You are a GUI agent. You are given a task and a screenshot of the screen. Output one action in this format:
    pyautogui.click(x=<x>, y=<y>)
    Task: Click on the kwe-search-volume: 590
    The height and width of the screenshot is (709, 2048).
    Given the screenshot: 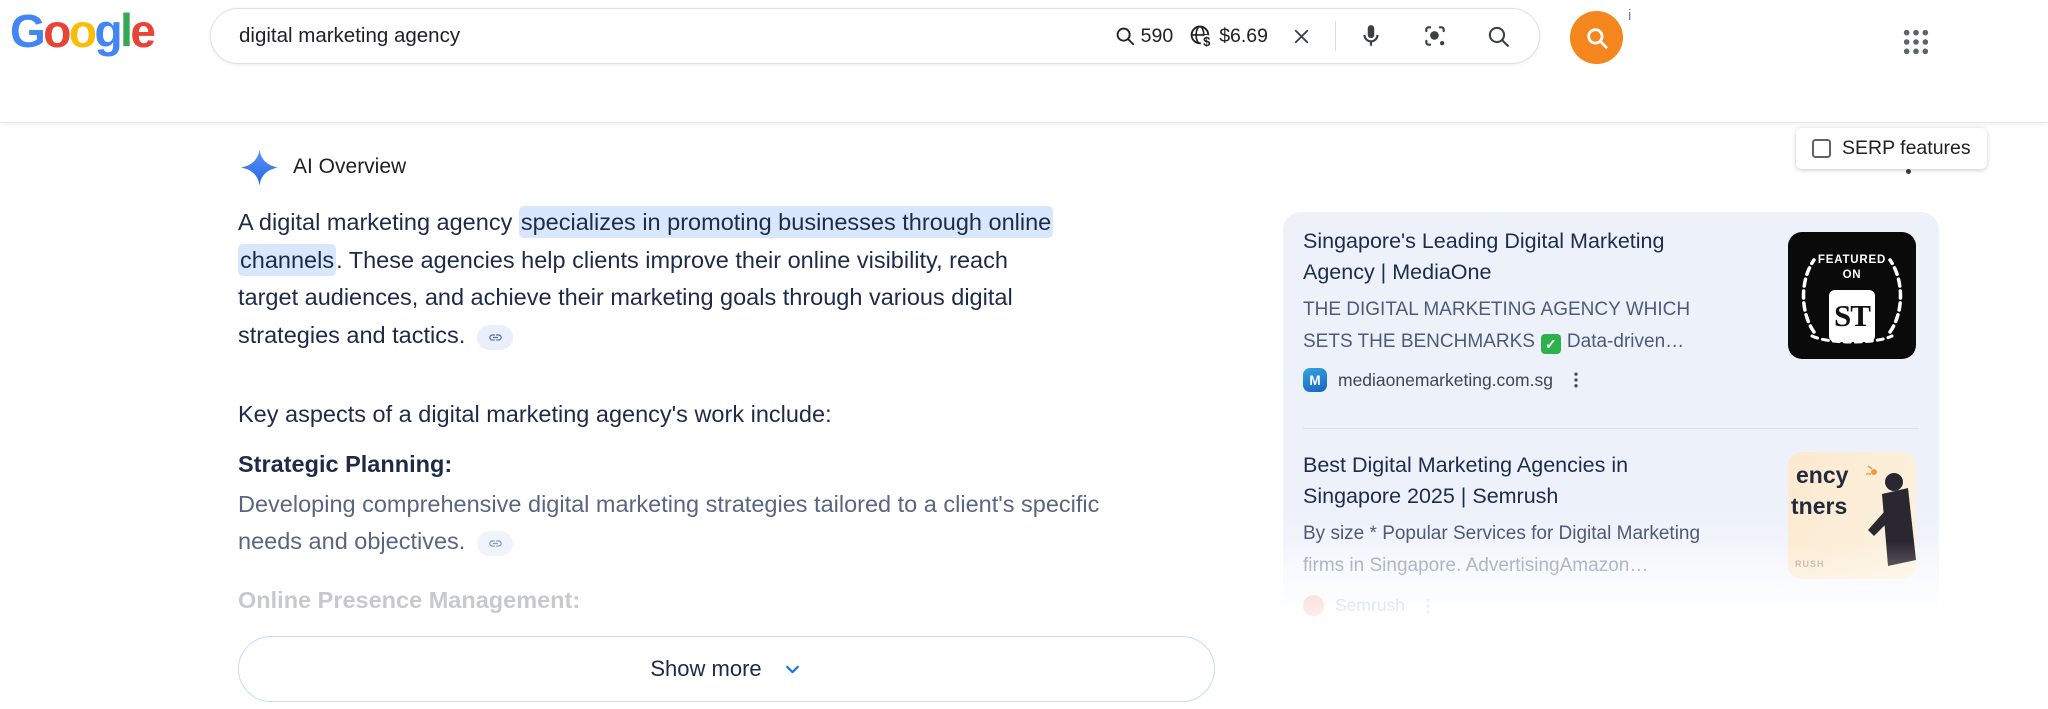 What is the action you would take?
    pyautogui.click(x=1144, y=36)
    